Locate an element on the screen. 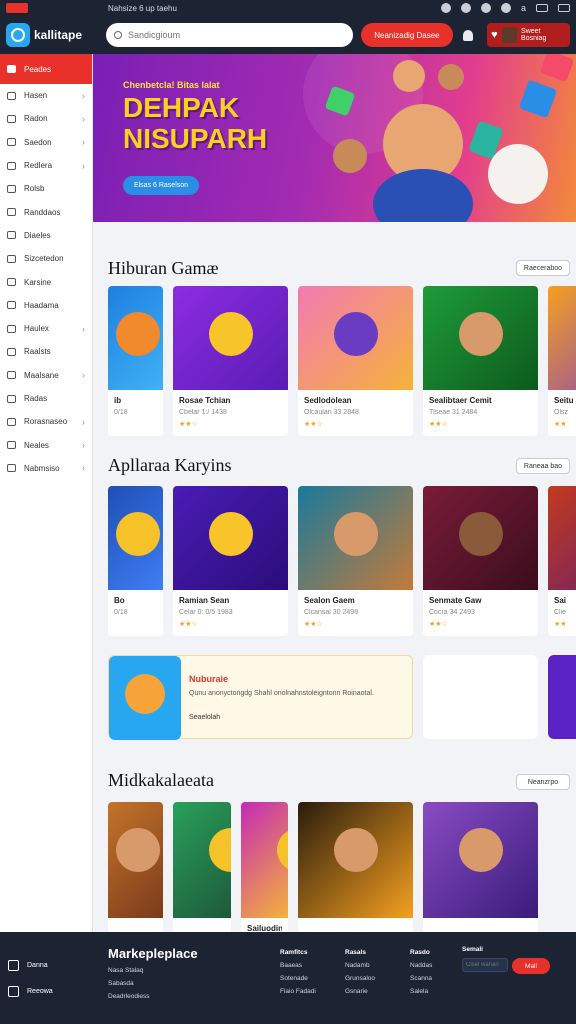  see-all-button: Raneaa bao is located at coordinates (543, 466).